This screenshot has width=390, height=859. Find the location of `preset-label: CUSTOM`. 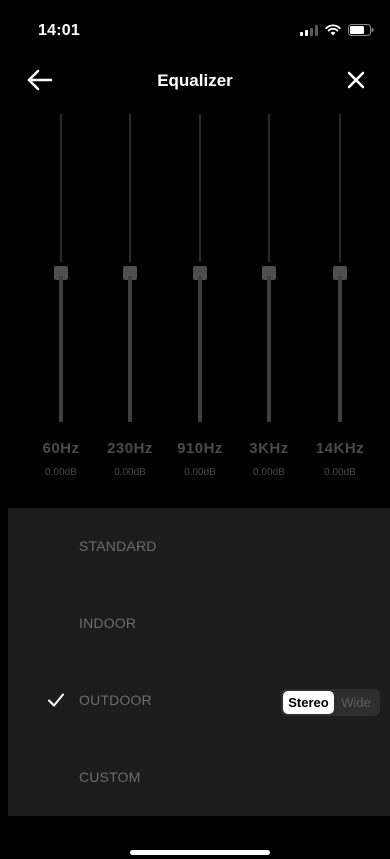

preset-label: CUSTOM is located at coordinates (110, 777).